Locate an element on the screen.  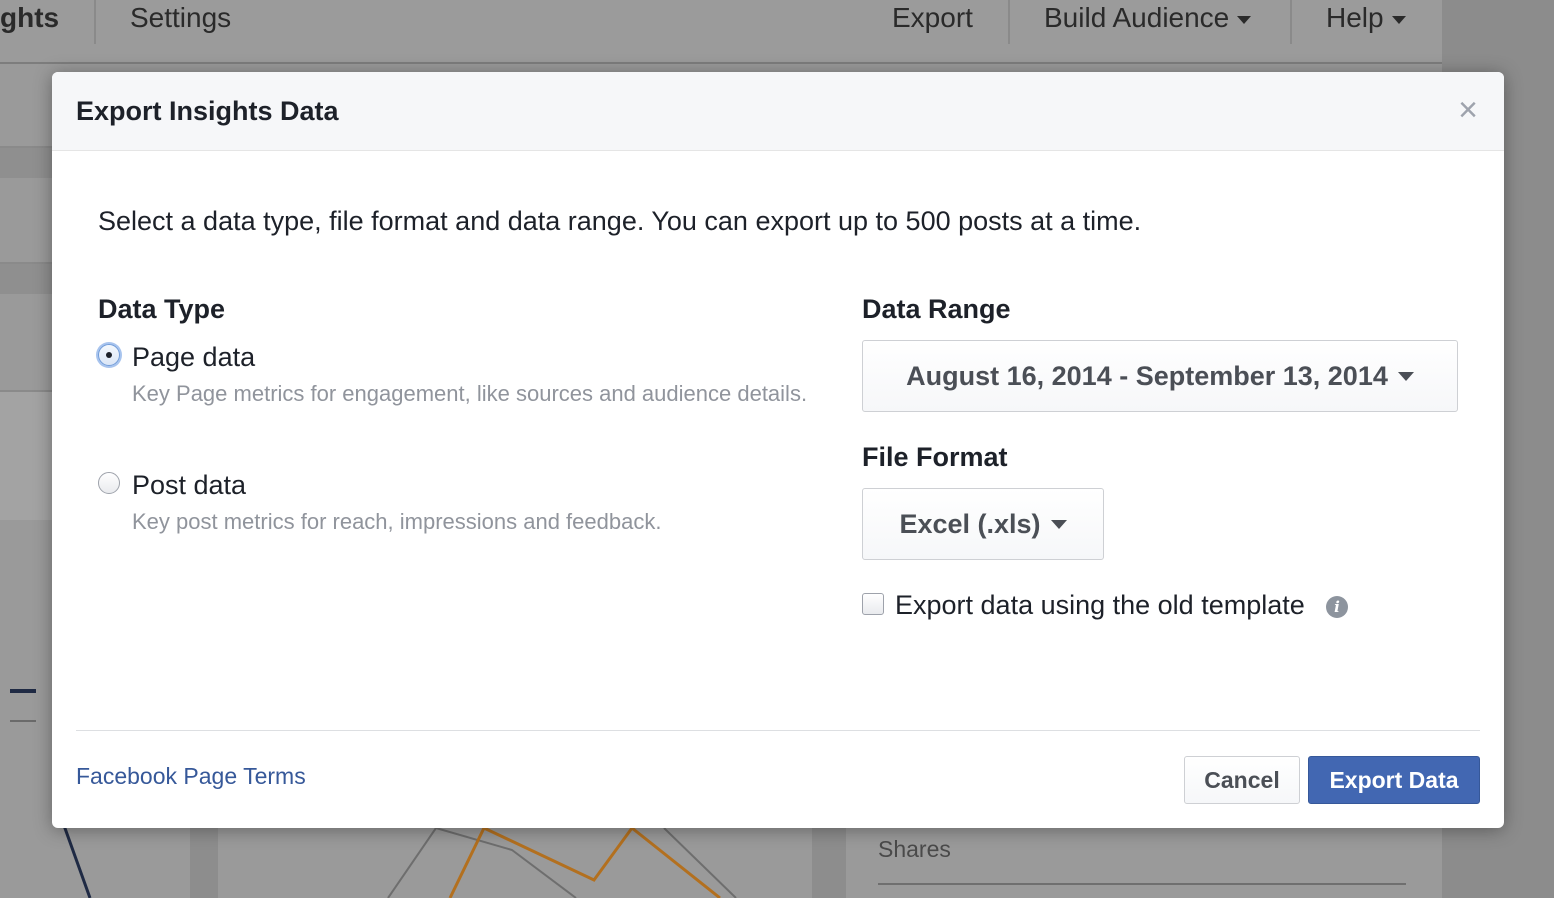
data-range-heading: Data Range is located at coordinates (936, 309).